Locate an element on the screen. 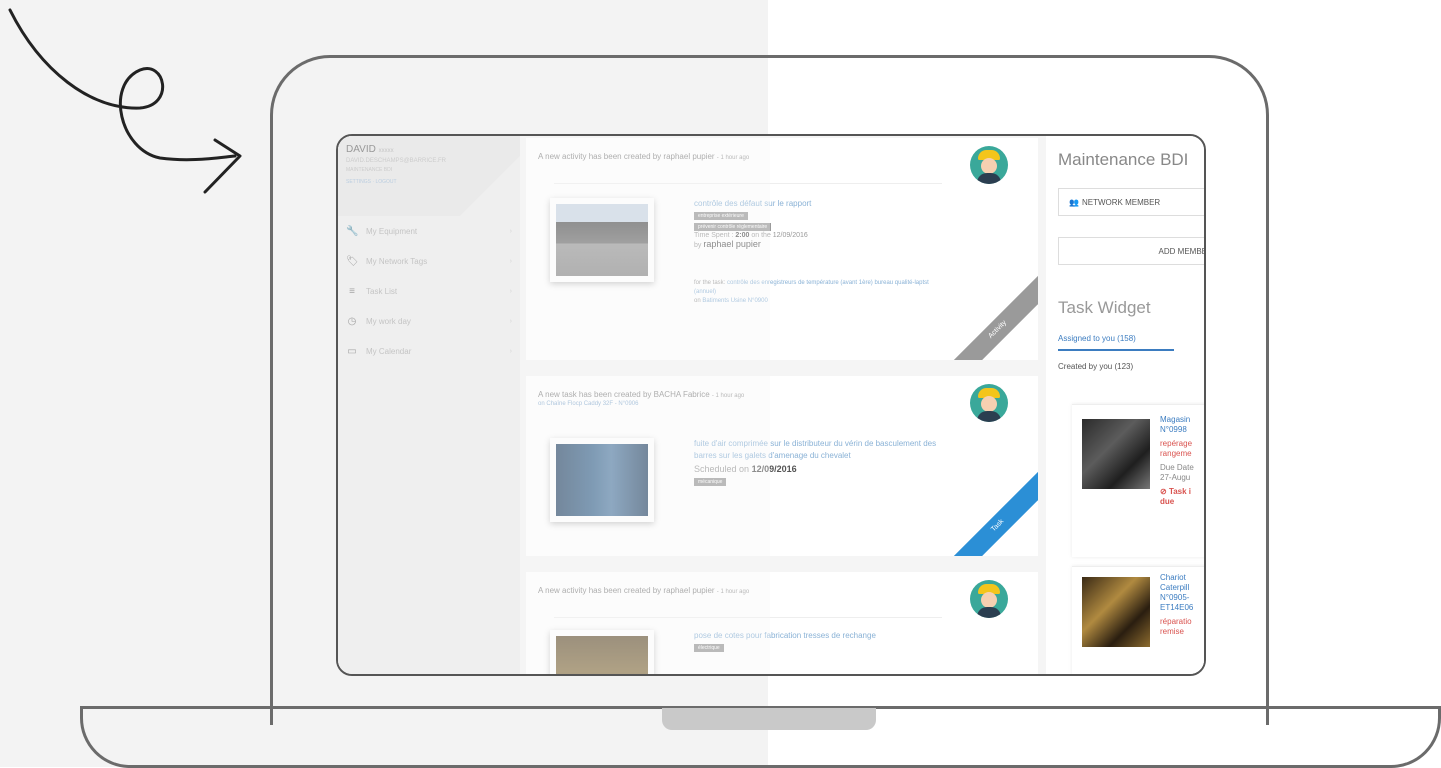 The height and width of the screenshot is (768, 1441). add-member-button: ADD MEMBE is located at coordinates (1131, 251).